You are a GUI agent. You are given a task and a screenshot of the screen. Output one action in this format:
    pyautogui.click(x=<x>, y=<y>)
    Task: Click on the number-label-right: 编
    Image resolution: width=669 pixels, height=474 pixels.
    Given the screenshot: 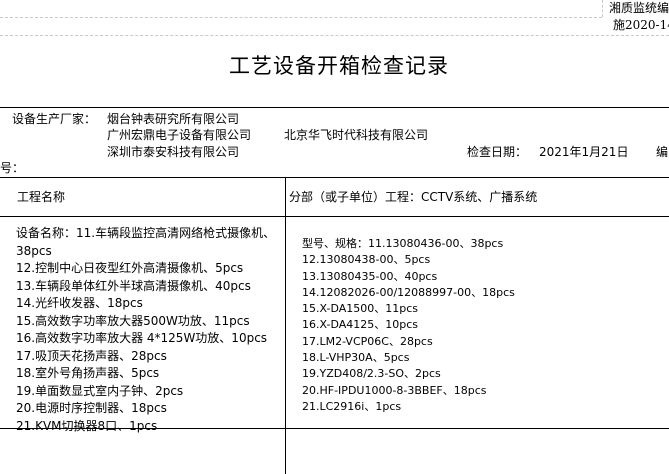 What is the action you would take?
    pyautogui.click(x=662, y=152)
    